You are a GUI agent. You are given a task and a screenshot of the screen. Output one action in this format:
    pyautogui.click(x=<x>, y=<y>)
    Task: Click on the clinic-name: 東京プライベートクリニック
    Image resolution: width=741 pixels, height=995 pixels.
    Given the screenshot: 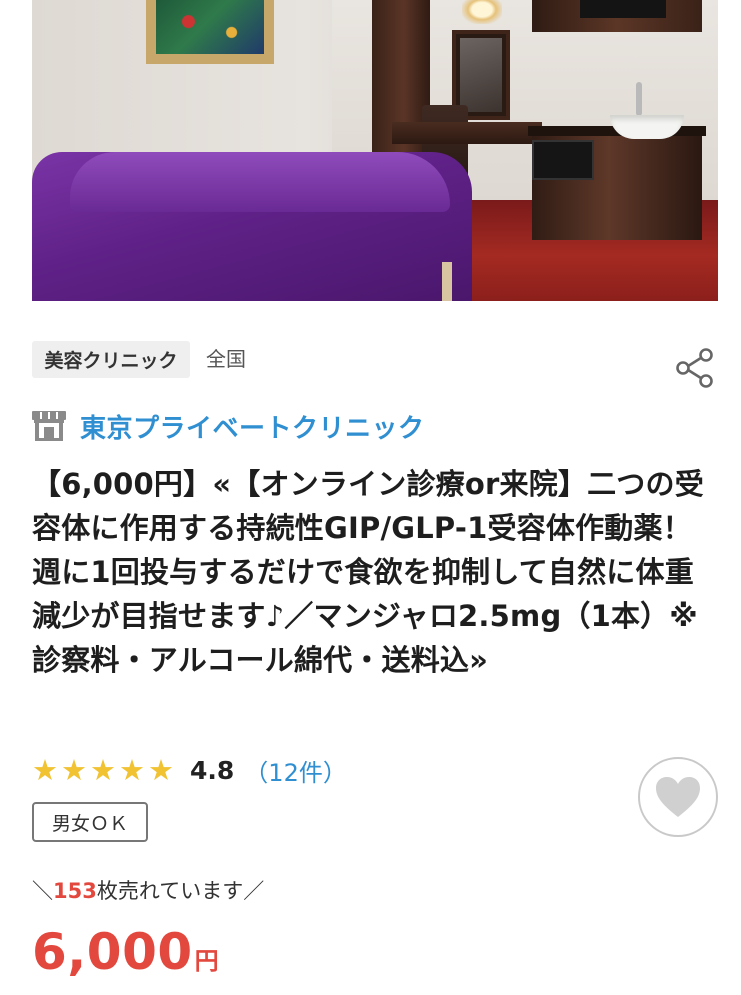 What is the action you would take?
    pyautogui.click(x=252, y=426)
    